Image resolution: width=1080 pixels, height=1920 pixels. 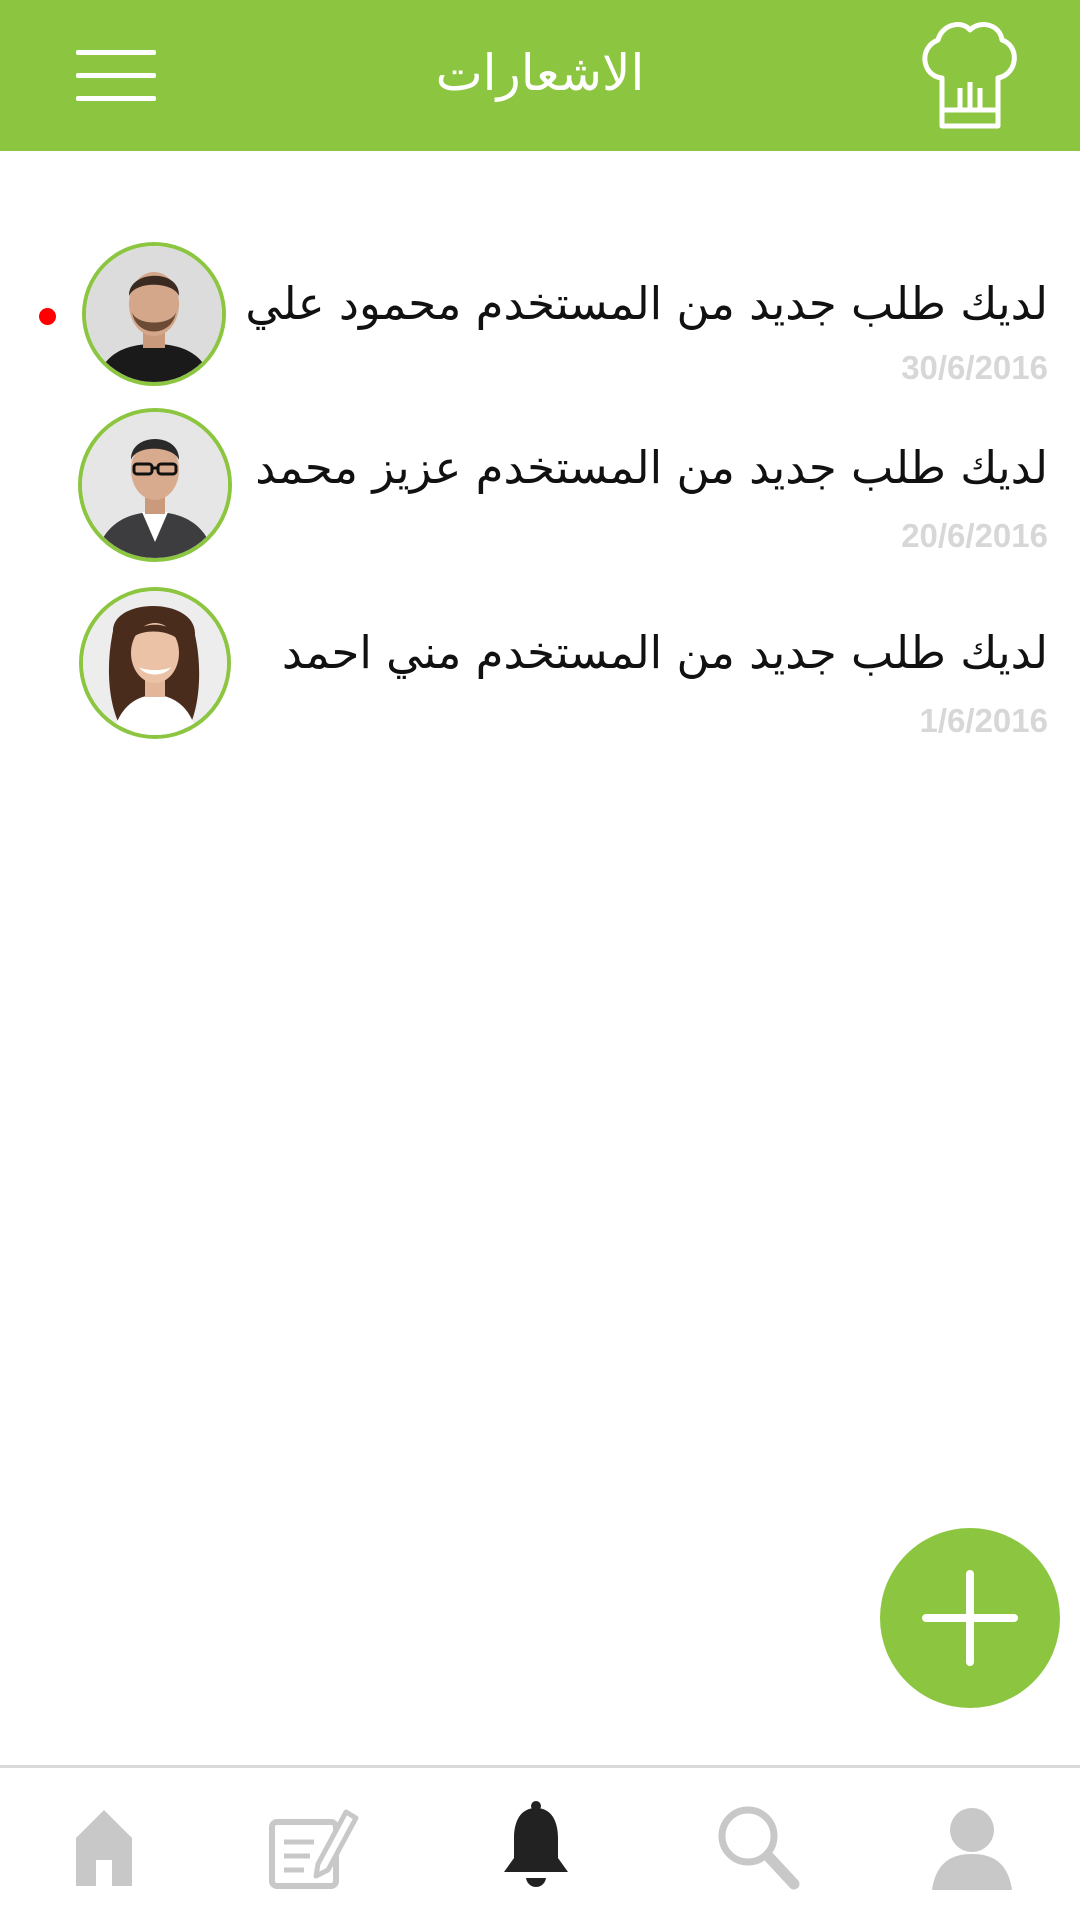 What do you see at coordinates (974, 535) in the screenshot?
I see `notification-date: 20/6/2016` at bounding box center [974, 535].